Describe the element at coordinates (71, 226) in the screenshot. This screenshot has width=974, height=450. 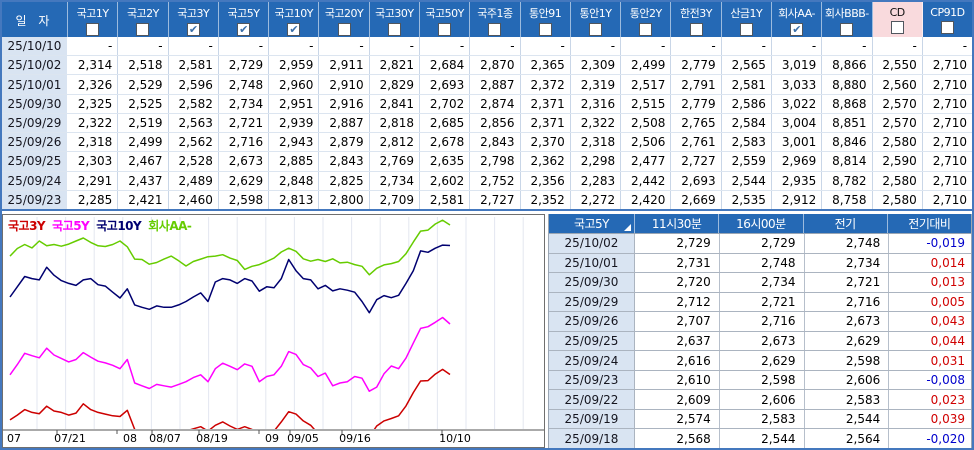
I see `legend-item: 국고5Y` at that location.